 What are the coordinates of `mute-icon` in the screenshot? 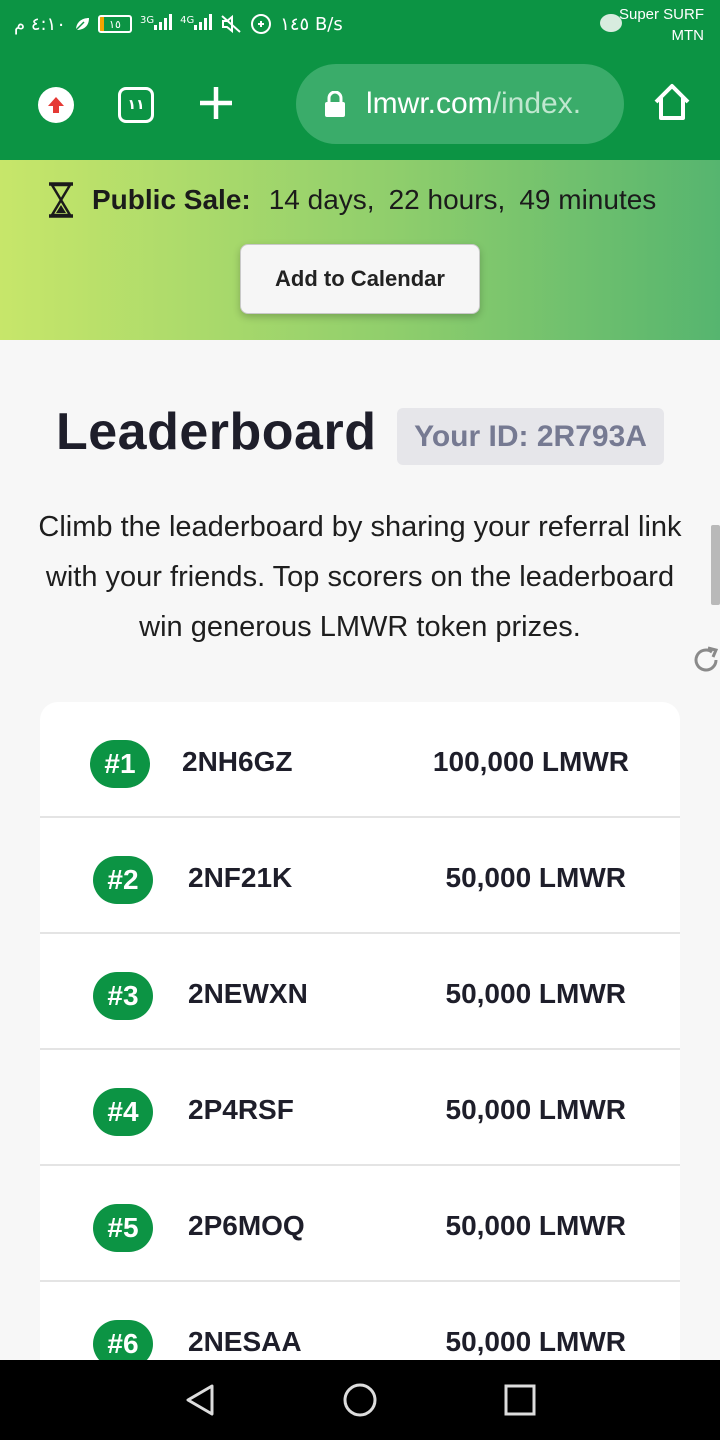 It's located at (231, 24).